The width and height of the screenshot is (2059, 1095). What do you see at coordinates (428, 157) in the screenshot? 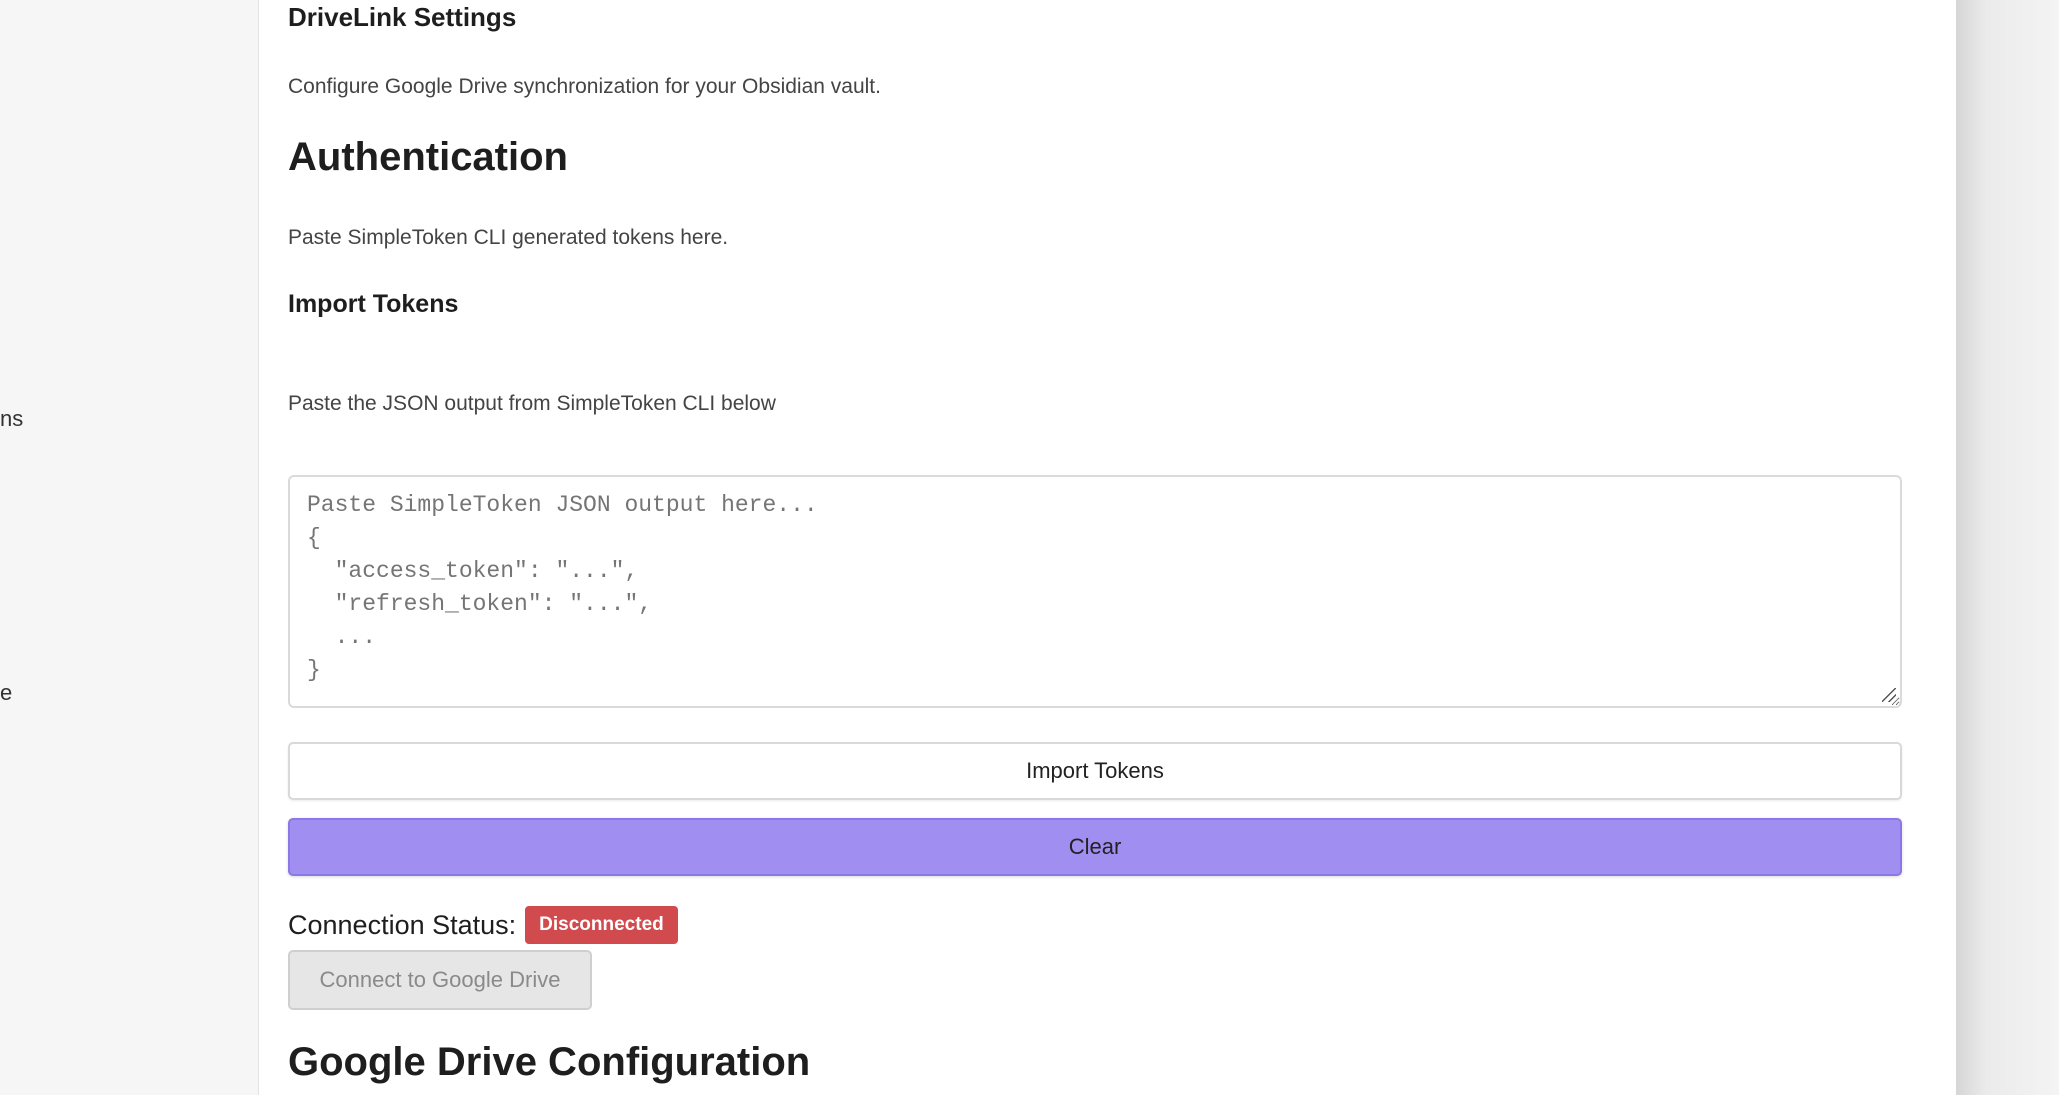
I see `authentication-heading: Authentication` at bounding box center [428, 157].